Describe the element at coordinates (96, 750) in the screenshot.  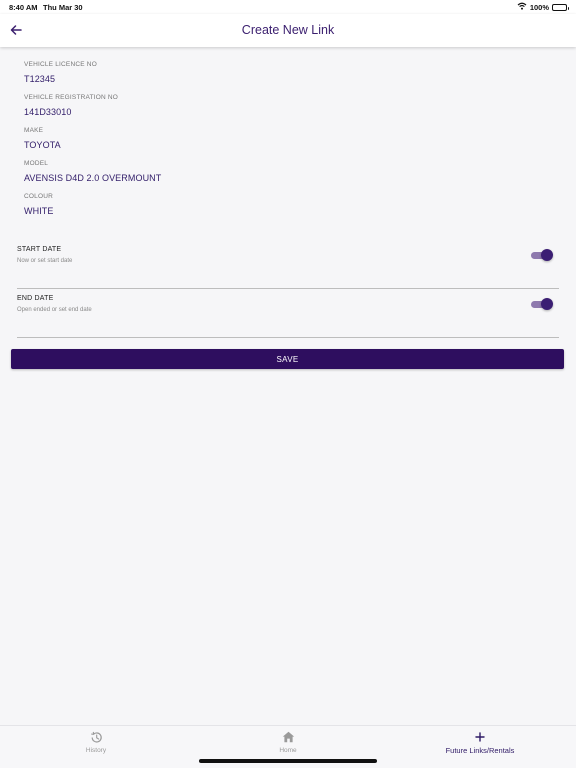
I see `tab-label: History` at that location.